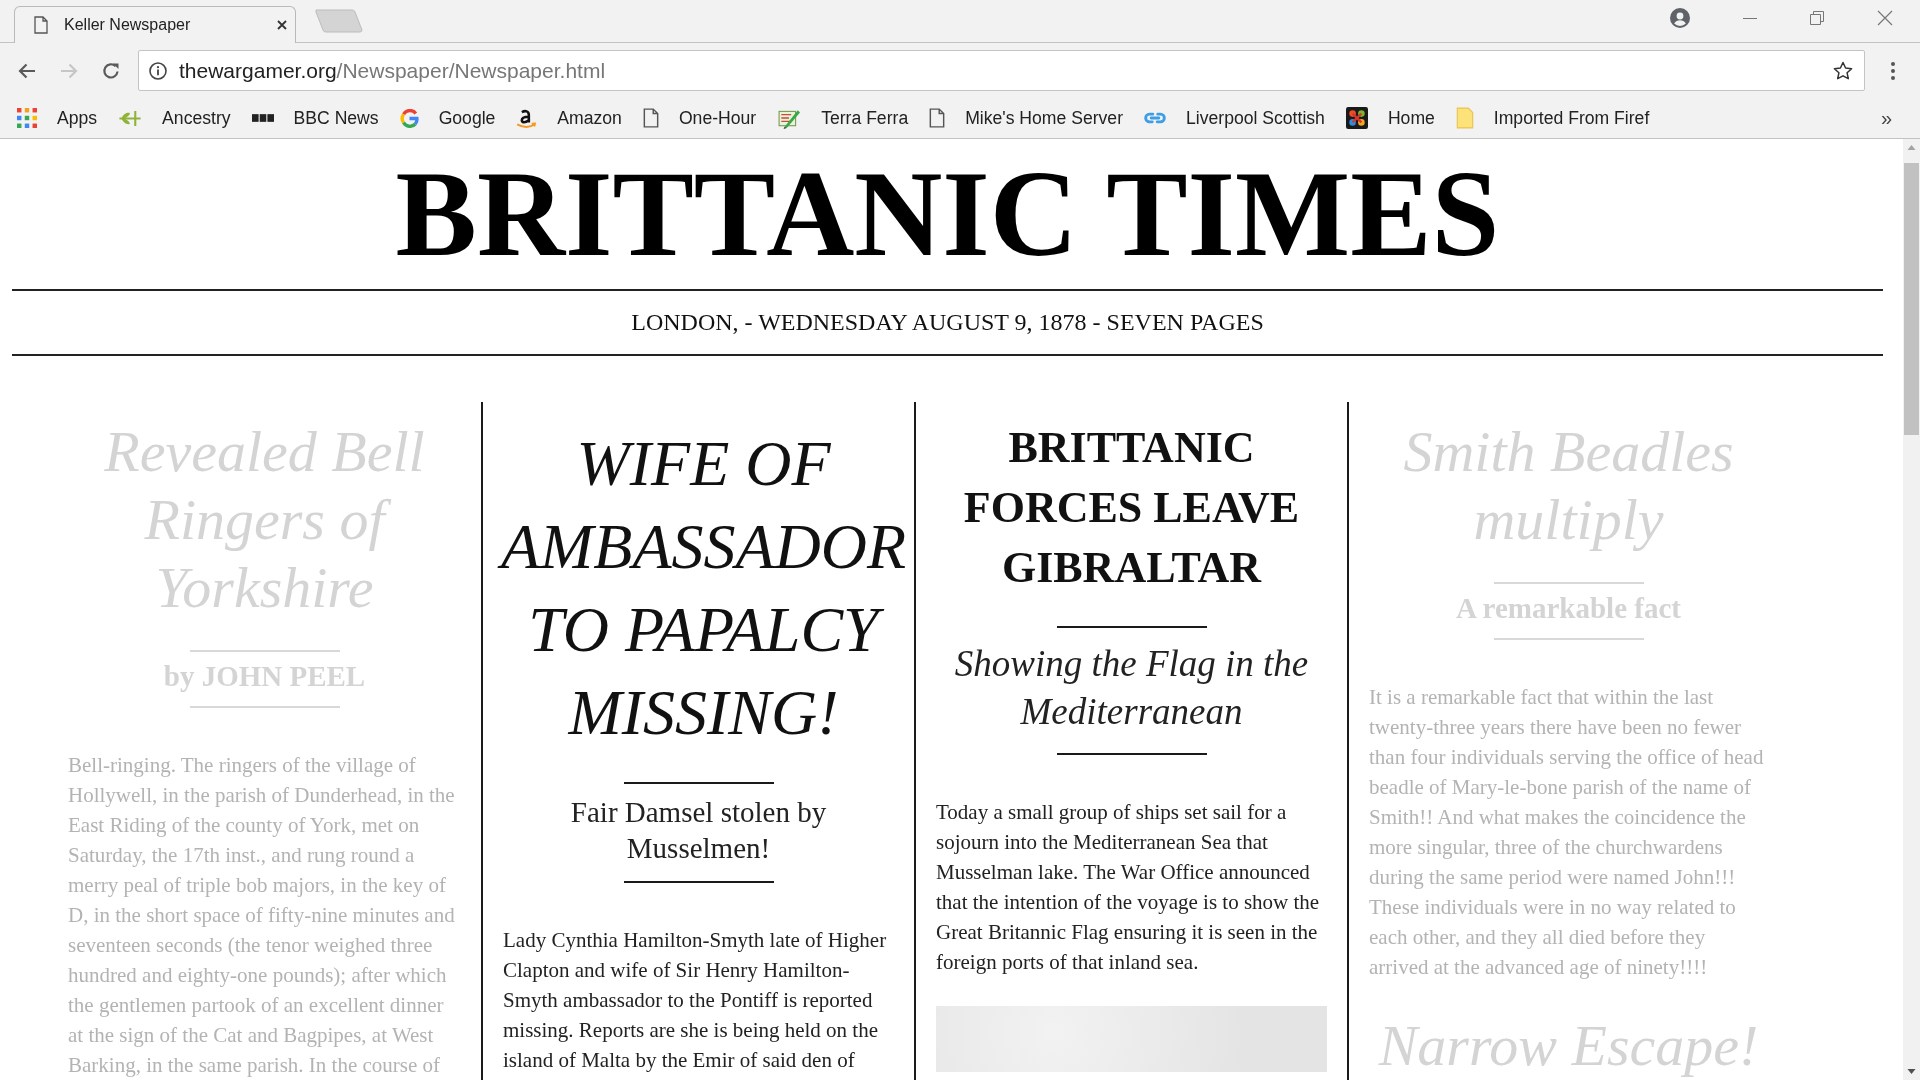 Image resolution: width=1920 pixels, height=1080 pixels. I want to click on bookmark-link: Apps, so click(57, 118).